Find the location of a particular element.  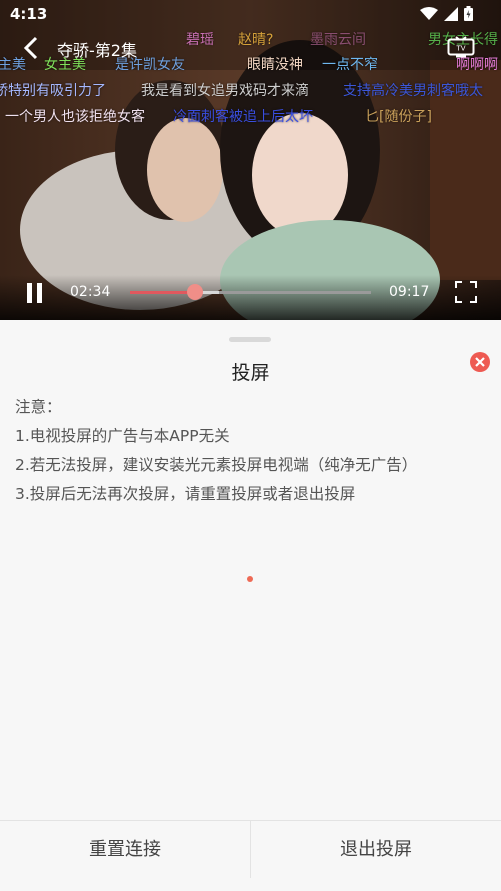

sheet-footer: 重置连接 退出投屏 is located at coordinates (250, 849).